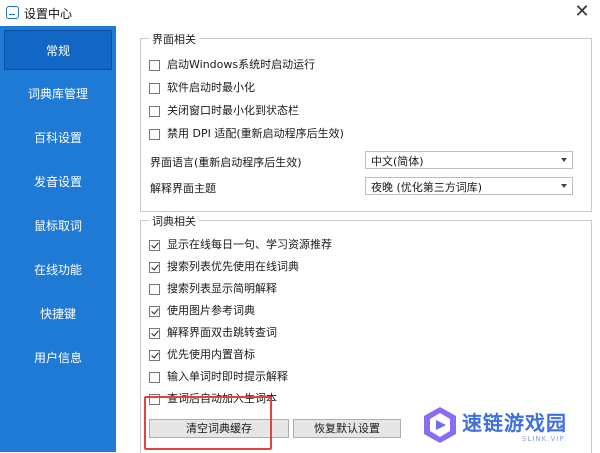 The width and height of the screenshot is (600, 453). I want to click on option-instant-hint: 输入单词时即时提示解释, so click(218, 377).